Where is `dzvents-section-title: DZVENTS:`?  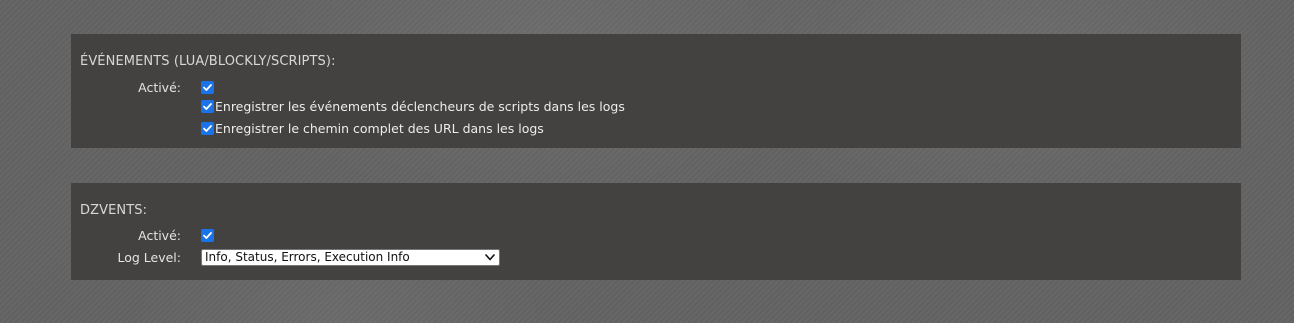
dzvents-section-title: DZVENTS: is located at coordinates (114, 210).